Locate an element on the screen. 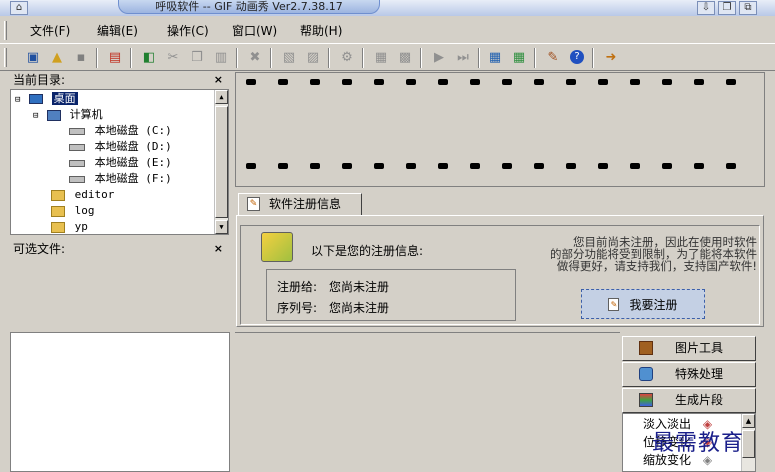 This screenshot has height=472, width=775. layers-icon: ▦ is located at coordinates (495, 57).